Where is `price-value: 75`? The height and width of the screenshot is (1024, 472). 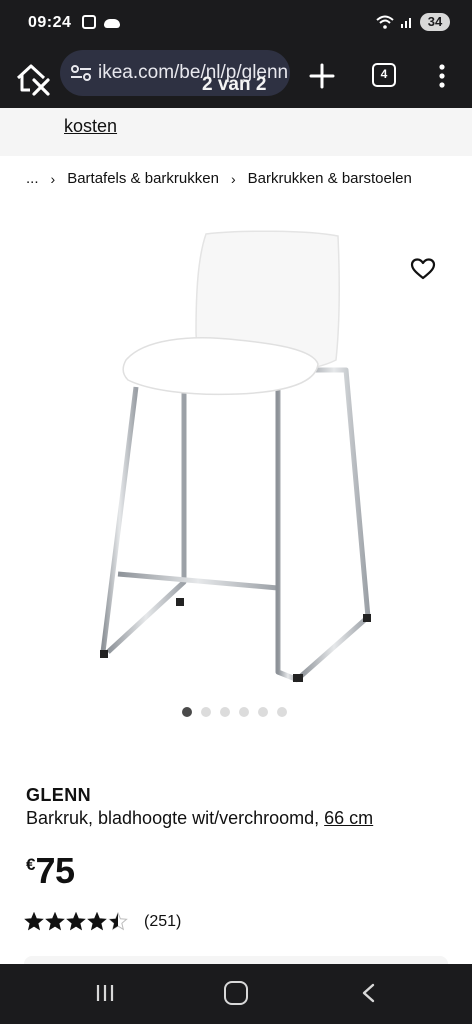
price-value: 75 is located at coordinates (55, 870).